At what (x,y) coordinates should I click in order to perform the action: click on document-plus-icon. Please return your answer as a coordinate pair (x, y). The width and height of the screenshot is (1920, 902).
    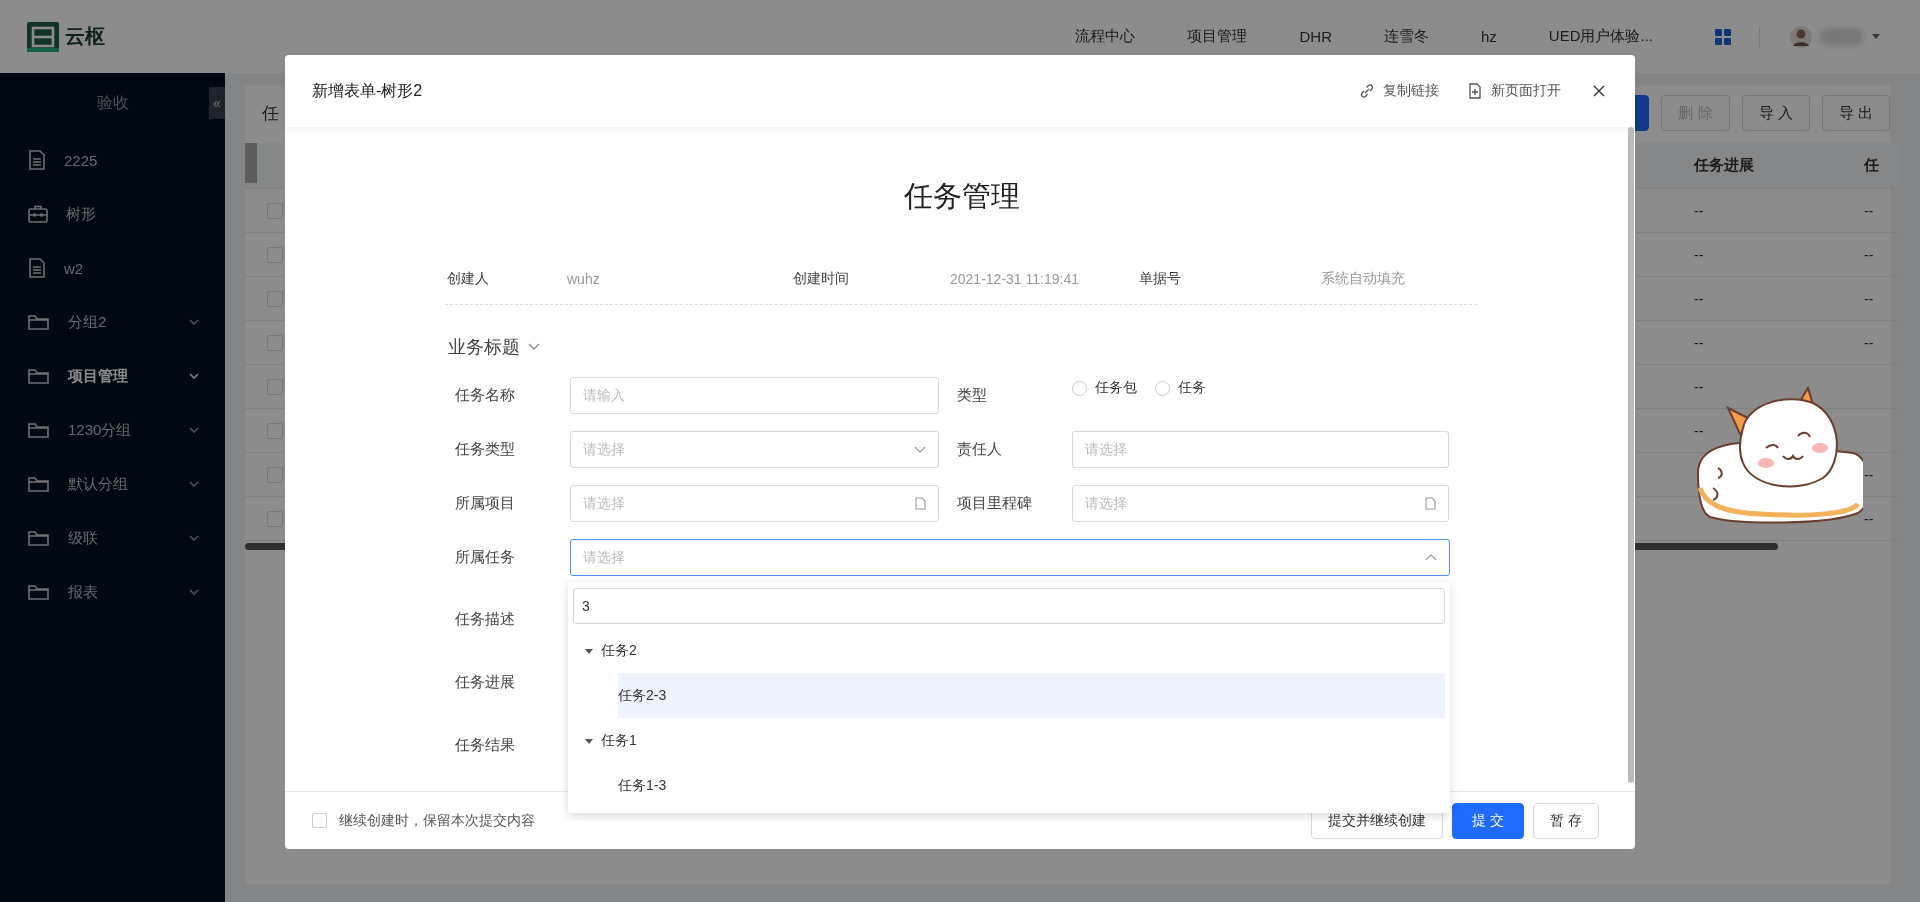
    Looking at the image, I should click on (1475, 91).